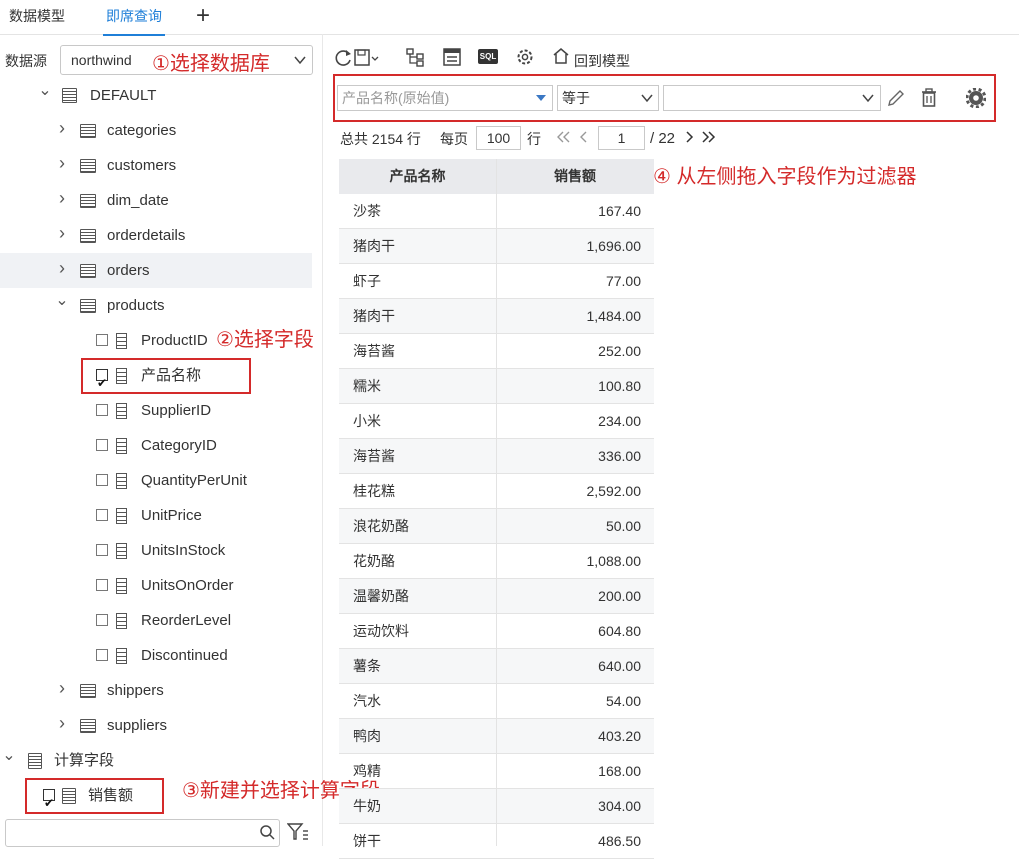  Describe the element at coordinates (614, 246) in the screenshot. I see `cell-sales: 1,696.00` at that location.